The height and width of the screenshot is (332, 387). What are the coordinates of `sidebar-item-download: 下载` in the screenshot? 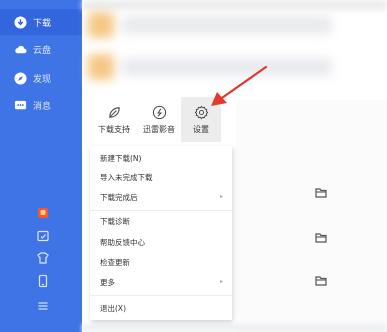 It's located at (41, 22).